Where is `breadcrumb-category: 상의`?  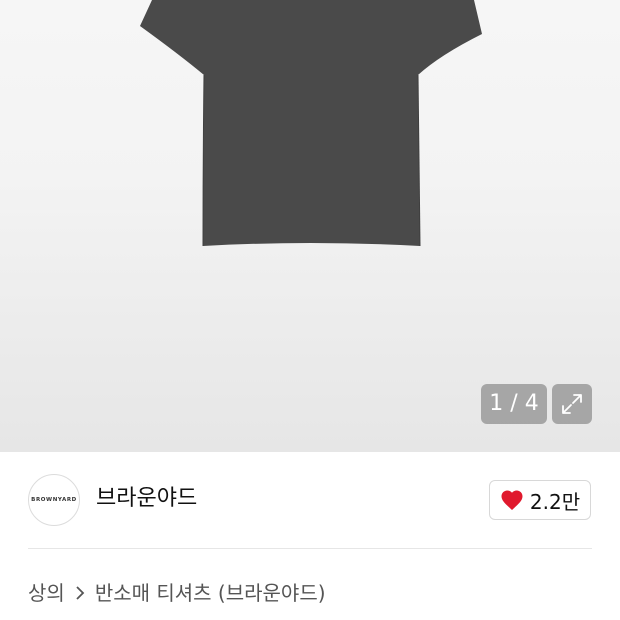 breadcrumb-category: 상의 is located at coordinates (46, 593).